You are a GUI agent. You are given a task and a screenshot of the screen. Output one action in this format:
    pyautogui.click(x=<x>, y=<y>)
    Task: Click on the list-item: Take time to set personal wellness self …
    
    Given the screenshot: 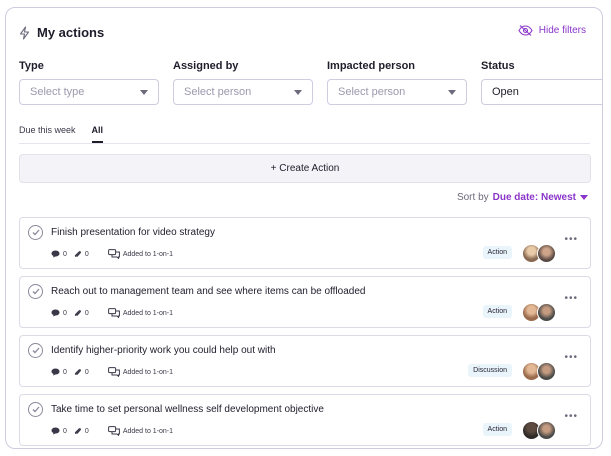 What is the action you would take?
    pyautogui.click(x=305, y=420)
    